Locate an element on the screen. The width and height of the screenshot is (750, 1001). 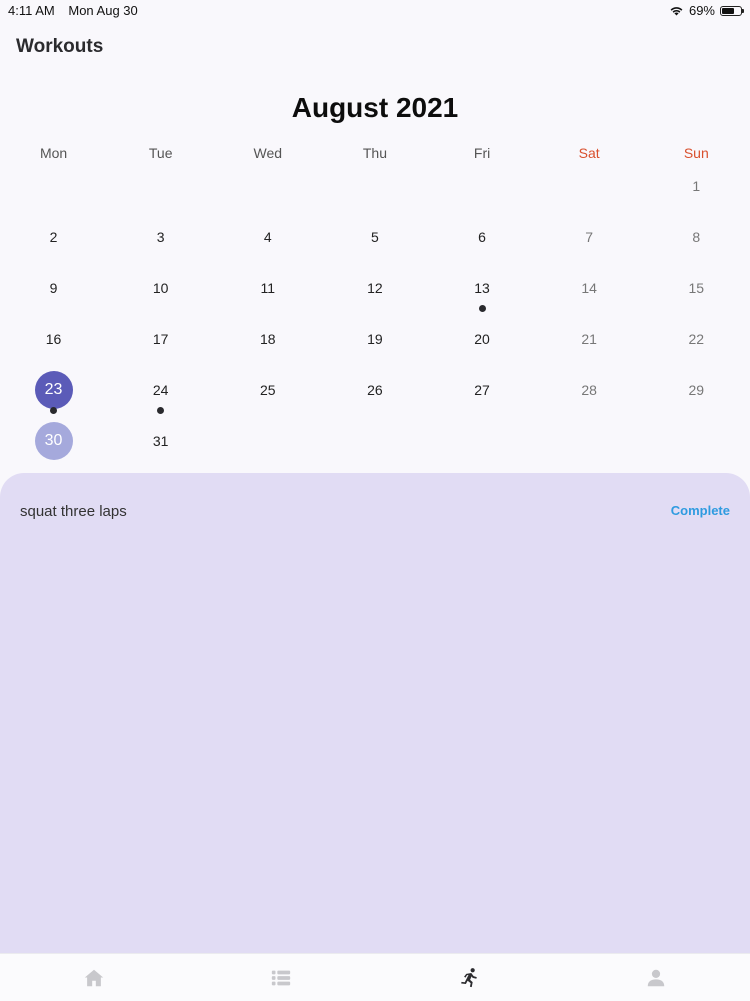
day-number: 21 is located at coordinates (589, 339).